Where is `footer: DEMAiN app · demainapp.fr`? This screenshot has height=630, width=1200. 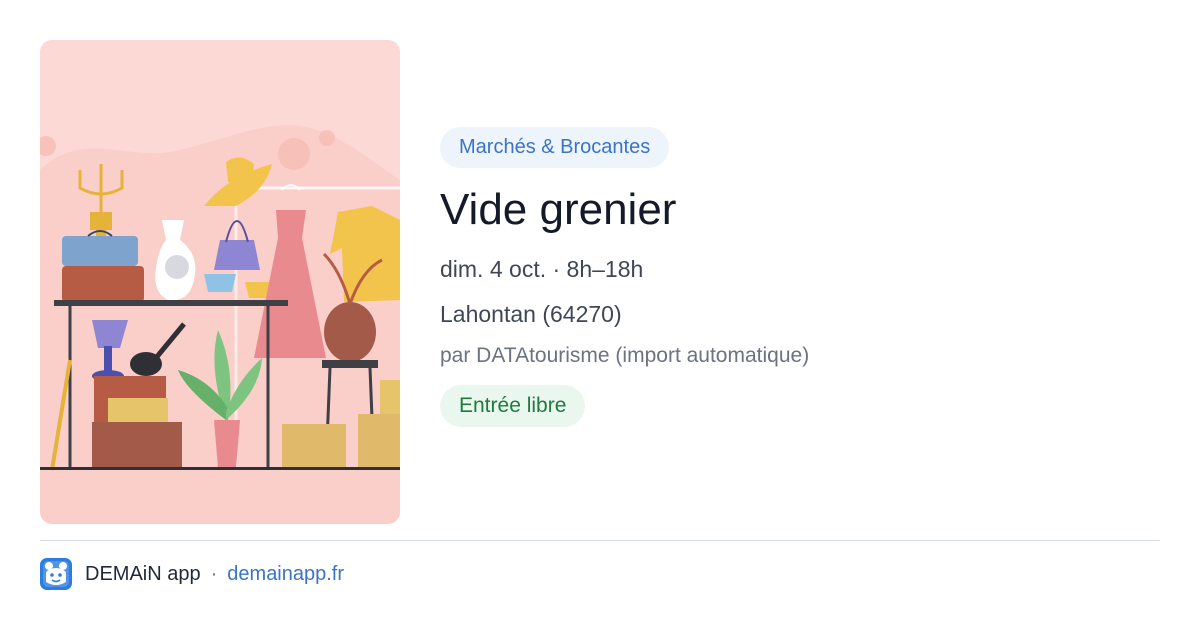 footer: DEMAiN app · demainapp.fr is located at coordinates (192, 574).